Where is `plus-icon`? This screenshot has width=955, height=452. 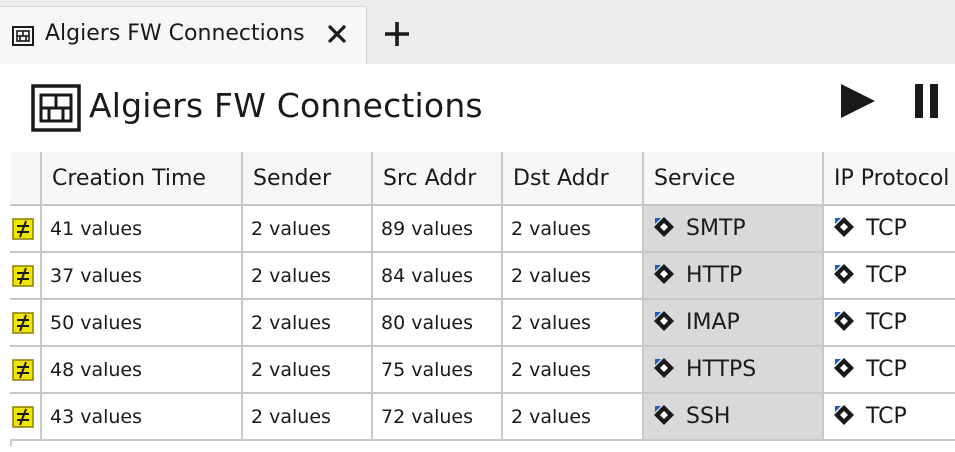 plus-icon is located at coordinates (397, 34).